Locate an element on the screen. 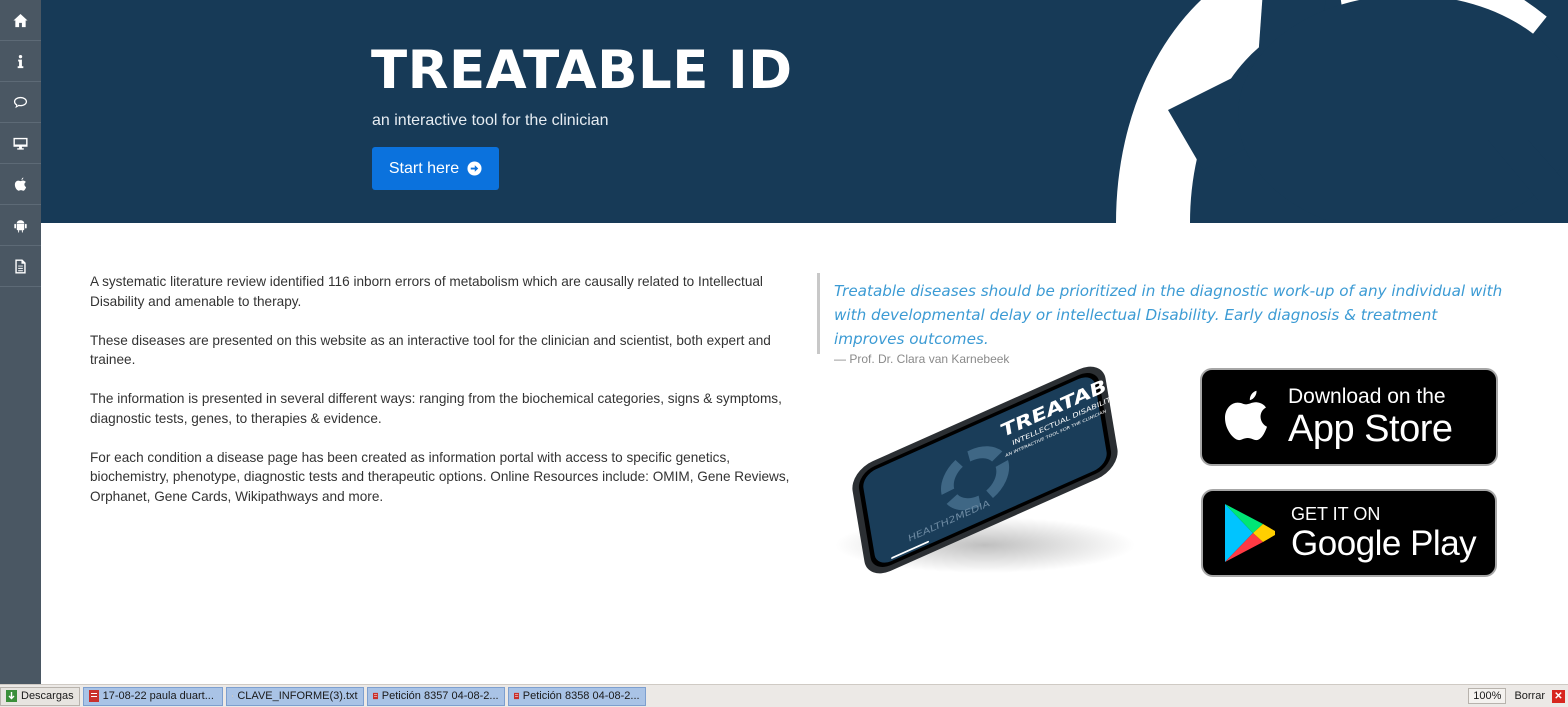  start-here-label: Start here is located at coordinates (424, 168).